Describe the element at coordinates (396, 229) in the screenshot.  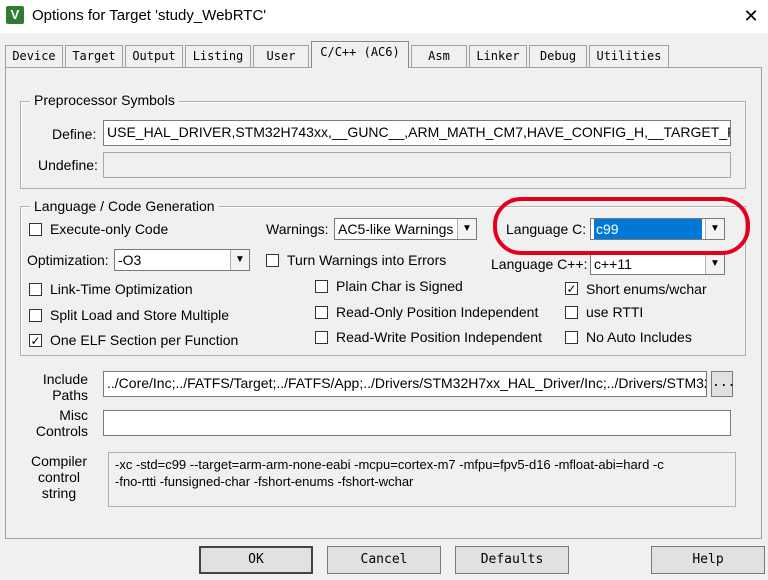
I see `warnings-value: AC5-like Warnings` at that location.